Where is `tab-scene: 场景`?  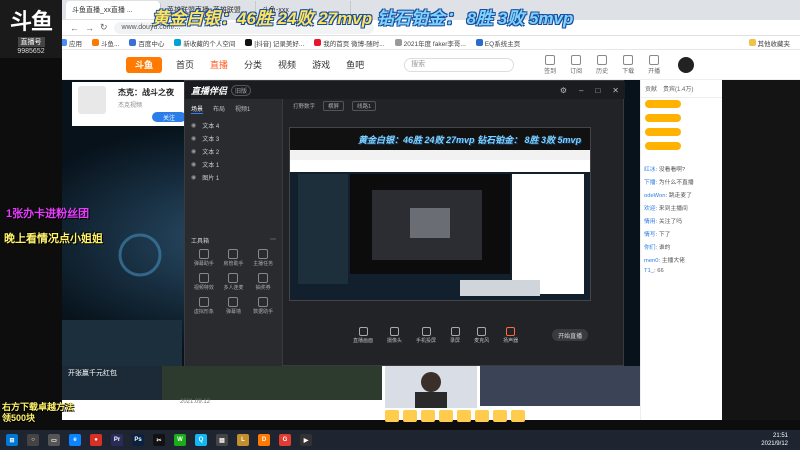 tab-scene: 场景 is located at coordinates (197, 109).